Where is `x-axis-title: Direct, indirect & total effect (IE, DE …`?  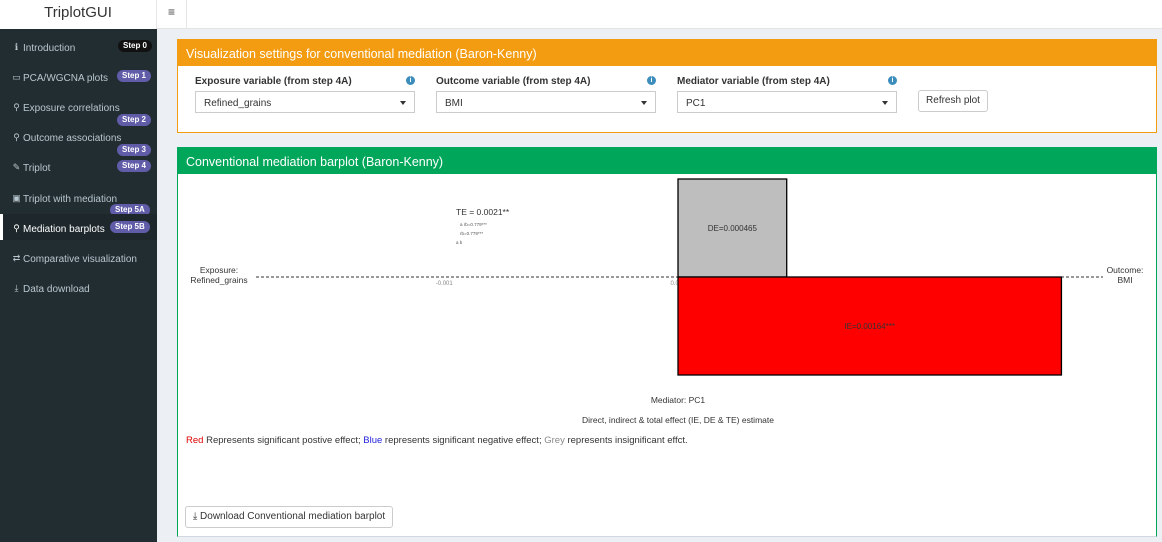
x-axis-title: Direct, indirect & total effect (IE, DE … is located at coordinates (678, 420).